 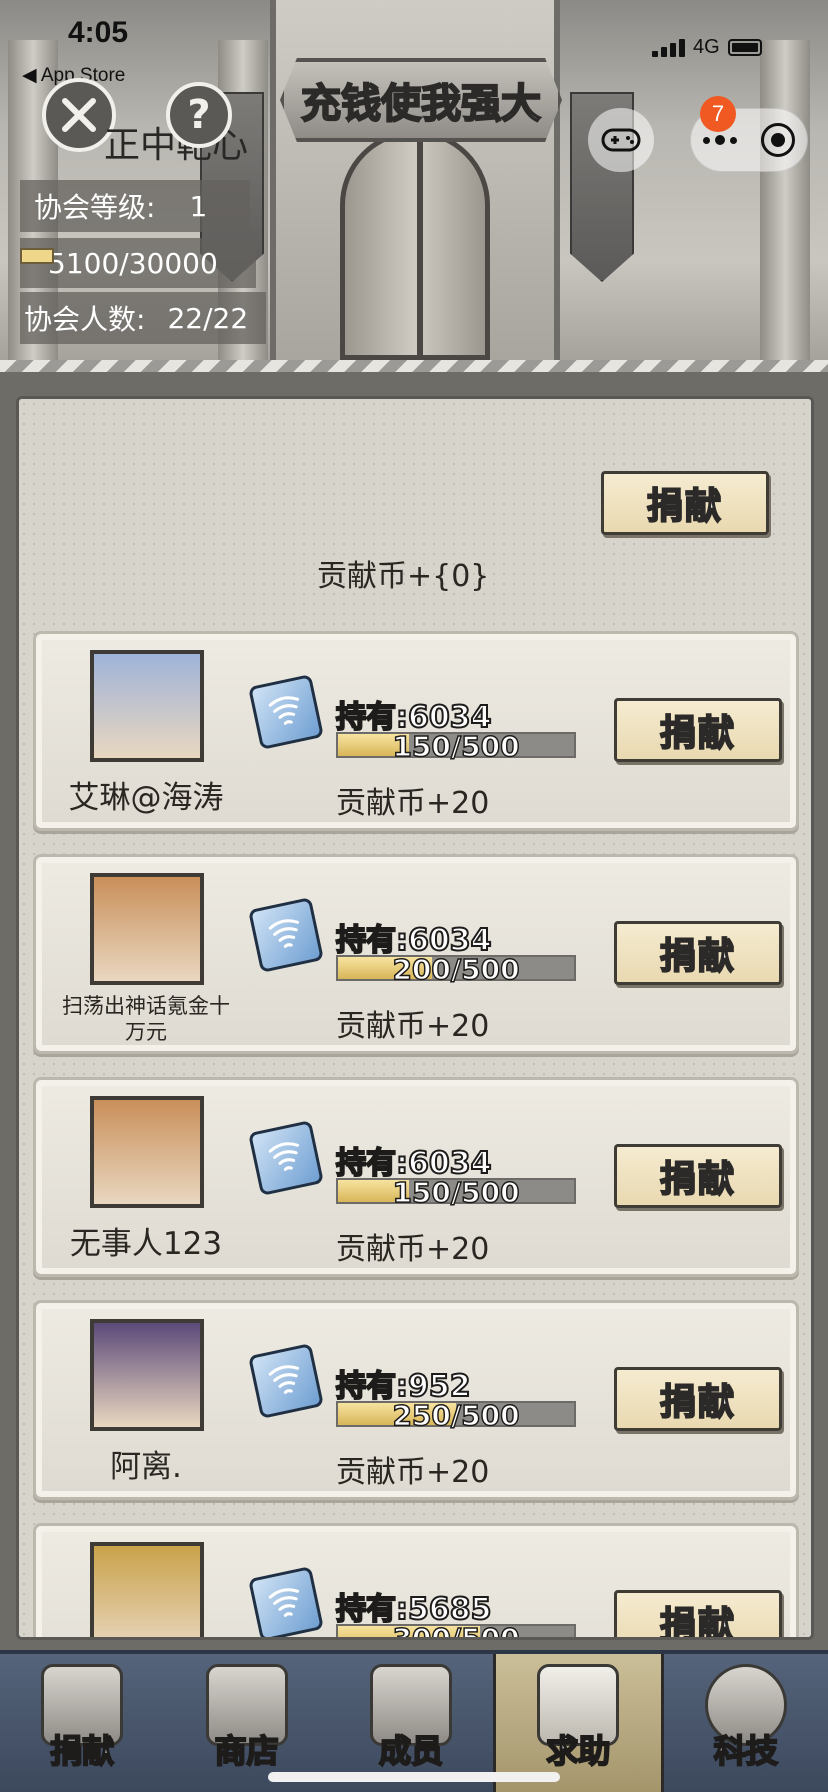 What do you see at coordinates (421, 104) in the screenshot?
I see `page-title: 充钱使我强大` at bounding box center [421, 104].